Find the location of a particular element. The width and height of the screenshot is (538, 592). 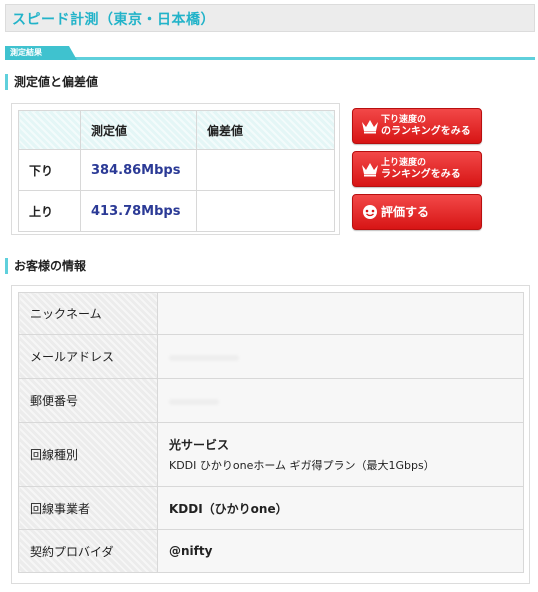

postal-code-key: 郵便番号 is located at coordinates (88, 400).